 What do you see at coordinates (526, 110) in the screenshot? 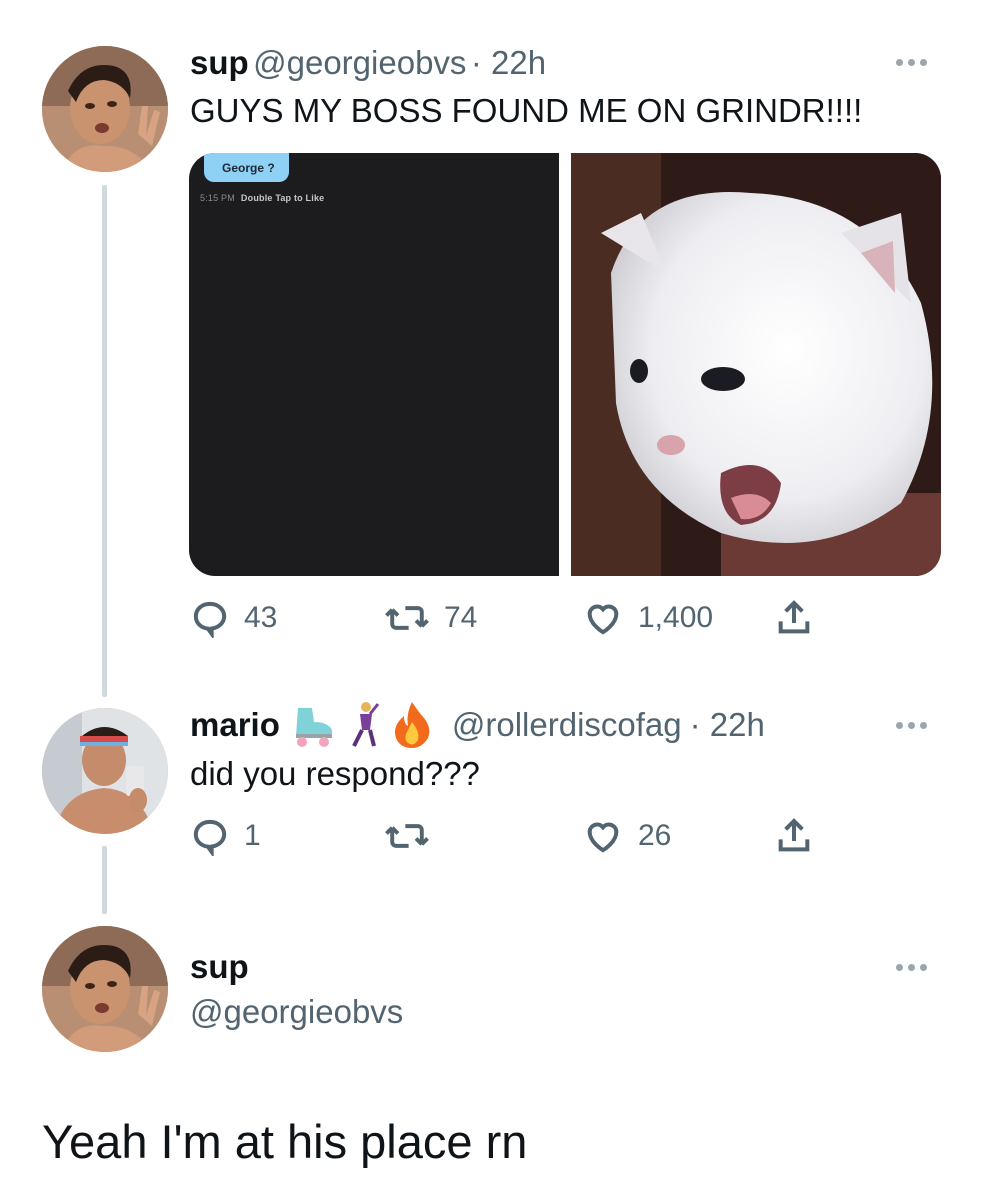
I see `tweet-text: GUYS MY BOSS FOUND ME ON GRINDR!!!!` at bounding box center [526, 110].